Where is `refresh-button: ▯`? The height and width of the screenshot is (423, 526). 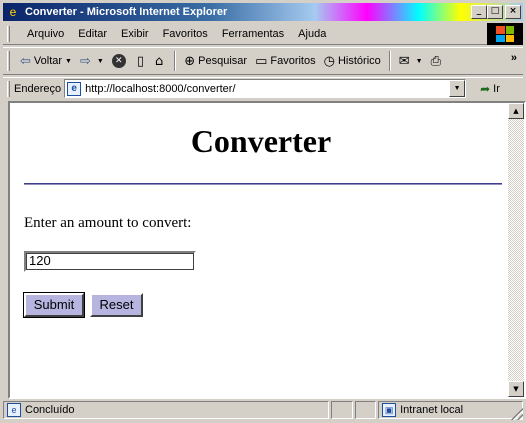 refresh-button: ▯ is located at coordinates (142, 61).